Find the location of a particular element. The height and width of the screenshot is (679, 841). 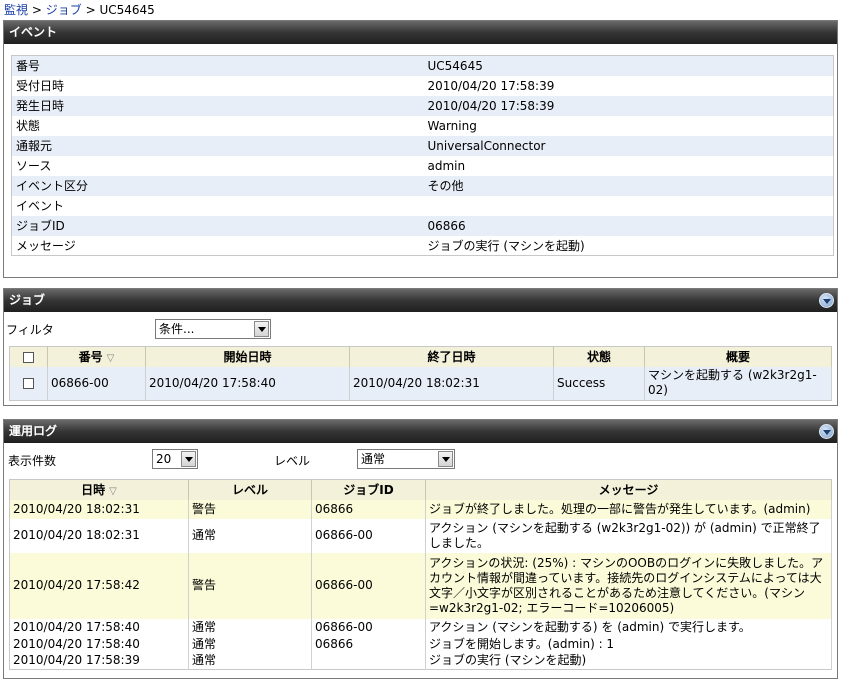

event-row-event: イベント is located at coordinates (423, 206).